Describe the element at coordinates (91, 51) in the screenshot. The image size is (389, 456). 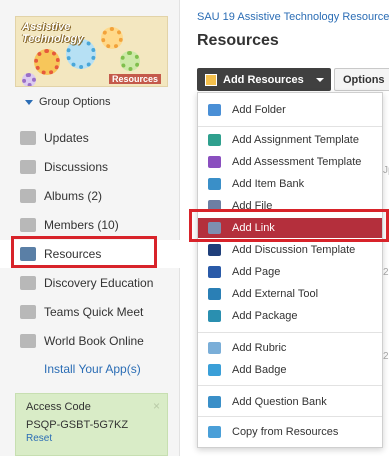
I see `group-logo: Assistive Technology Resources` at that location.